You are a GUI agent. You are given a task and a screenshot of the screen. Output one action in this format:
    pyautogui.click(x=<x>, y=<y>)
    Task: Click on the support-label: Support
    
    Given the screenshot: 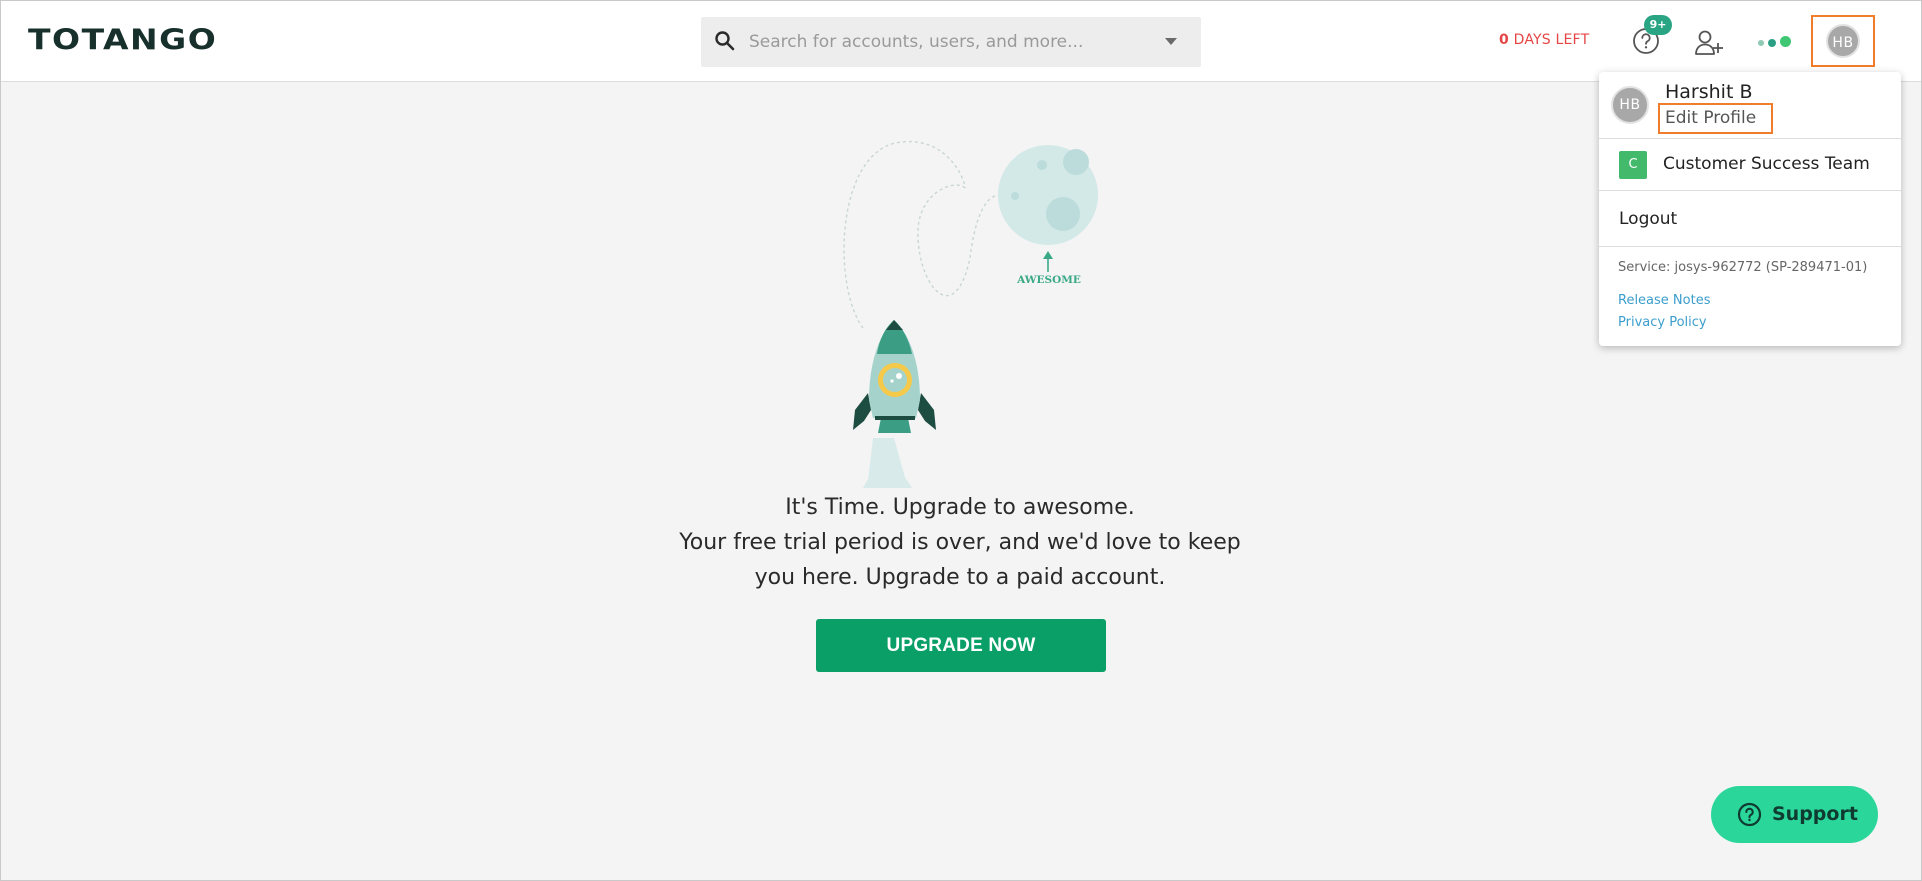 What is the action you would take?
    pyautogui.click(x=1815, y=814)
    